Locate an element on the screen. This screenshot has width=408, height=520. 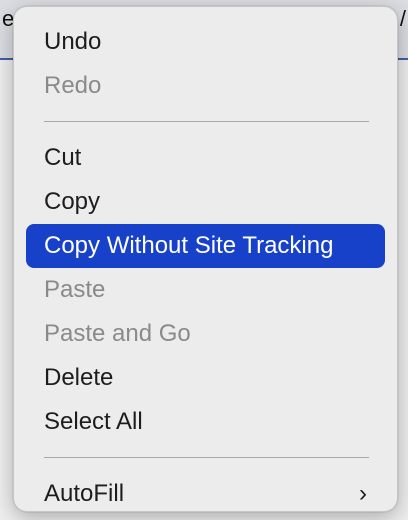
menu-item-autofill: AutoFill › is located at coordinates (205, 494).